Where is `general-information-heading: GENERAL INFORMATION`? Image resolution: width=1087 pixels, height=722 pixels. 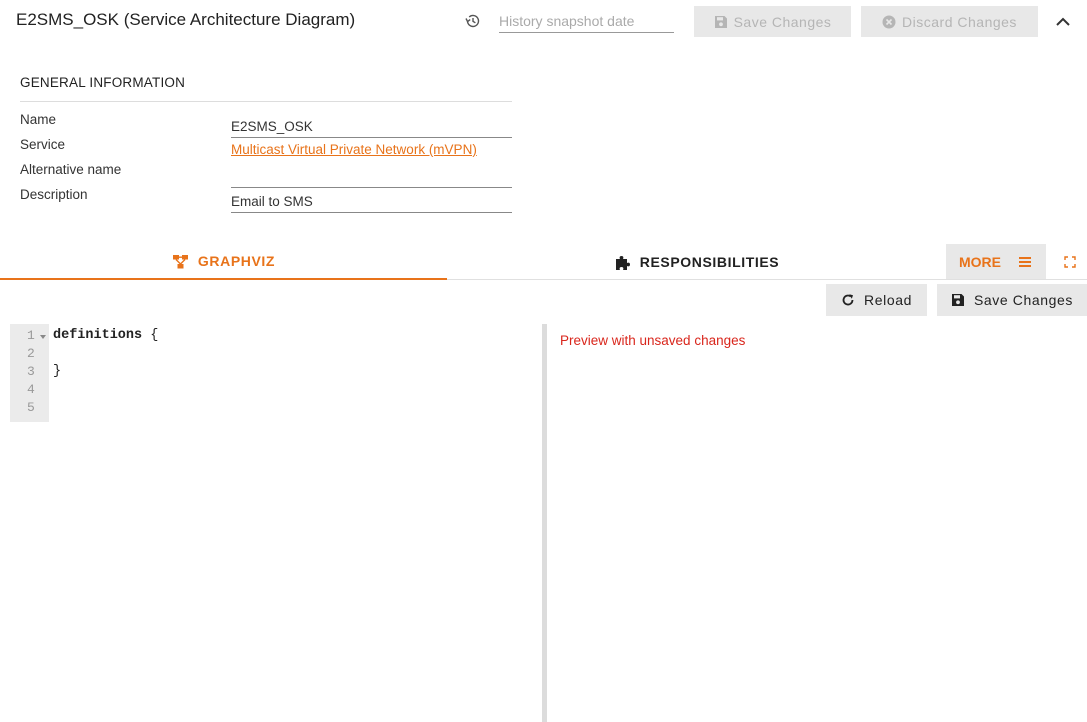
general-information-heading: GENERAL INFORMATION is located at coordinates (103, 82).